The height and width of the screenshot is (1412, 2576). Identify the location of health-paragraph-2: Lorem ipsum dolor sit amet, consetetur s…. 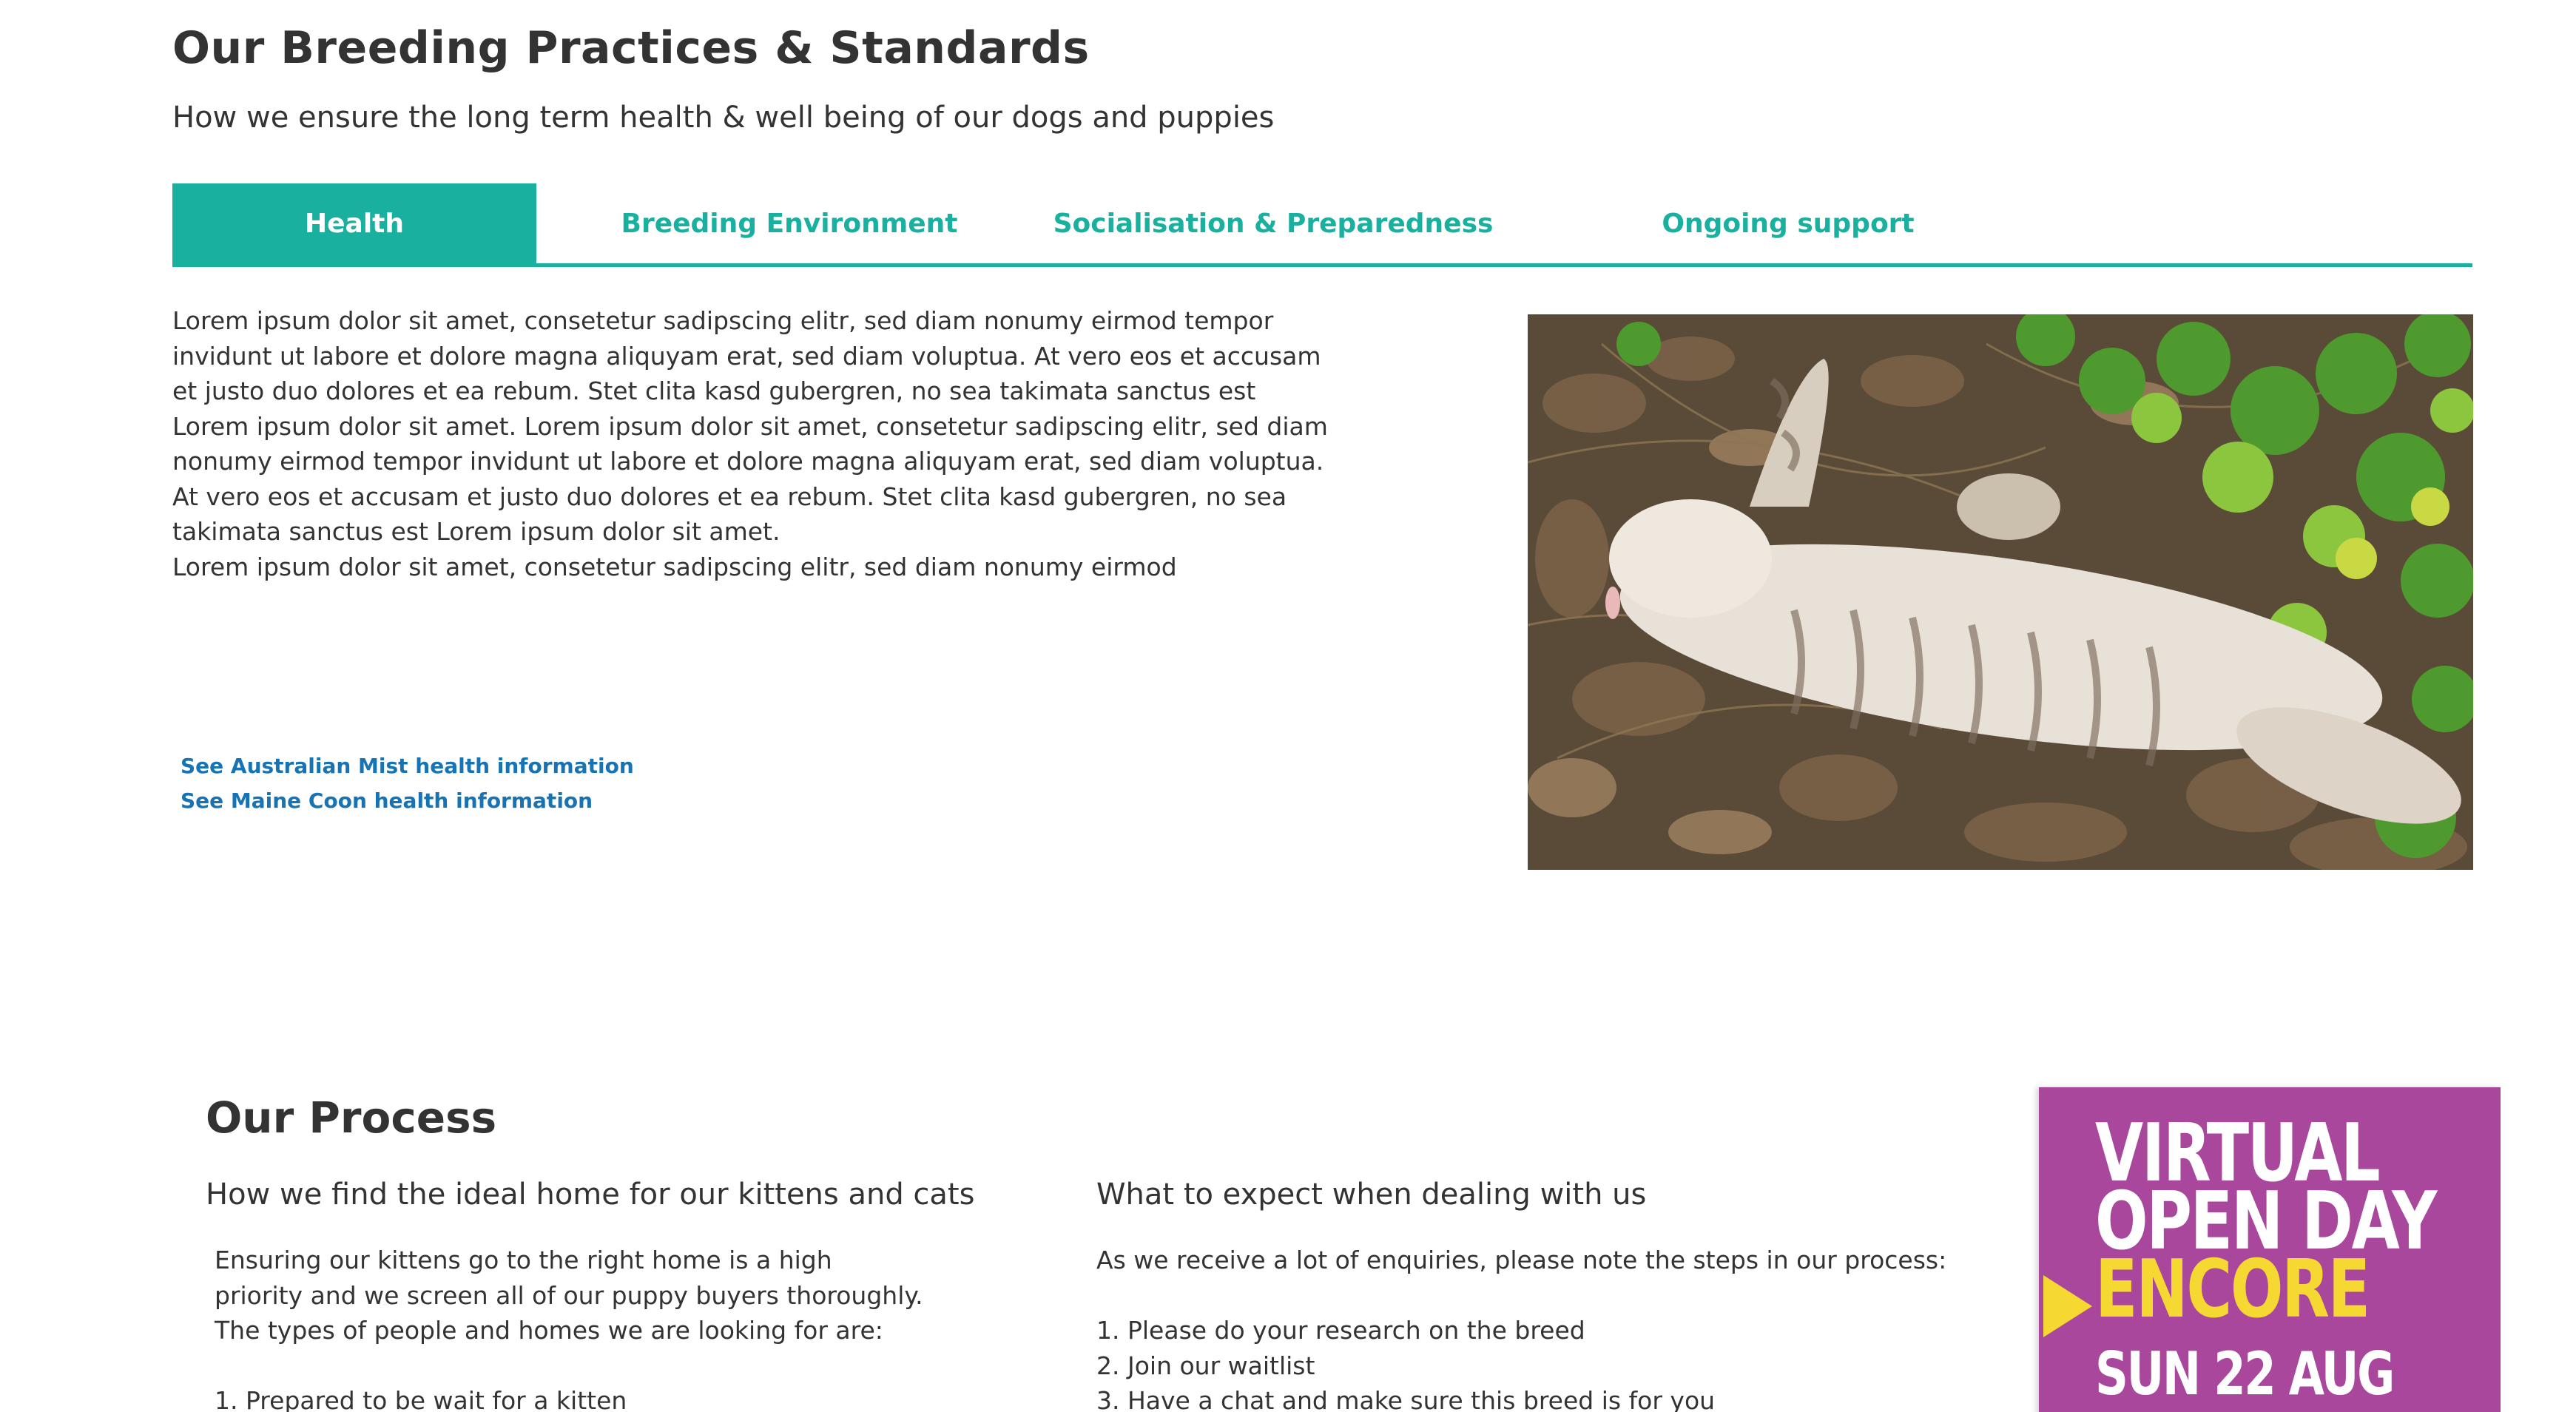
(674, 566).